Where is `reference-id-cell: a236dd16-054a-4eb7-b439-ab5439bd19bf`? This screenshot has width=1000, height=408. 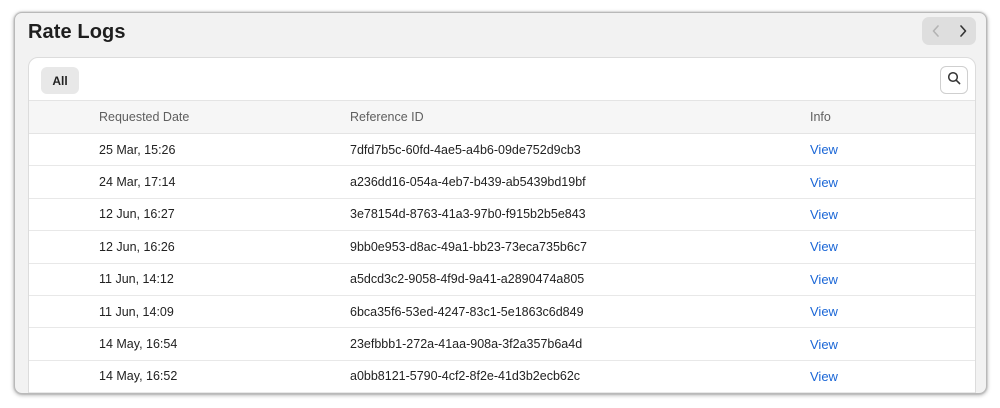
reference-id-cell: a236dd16-054a-4eb7-b439-ab5439bd19bf is located at coordinates (468, 182).